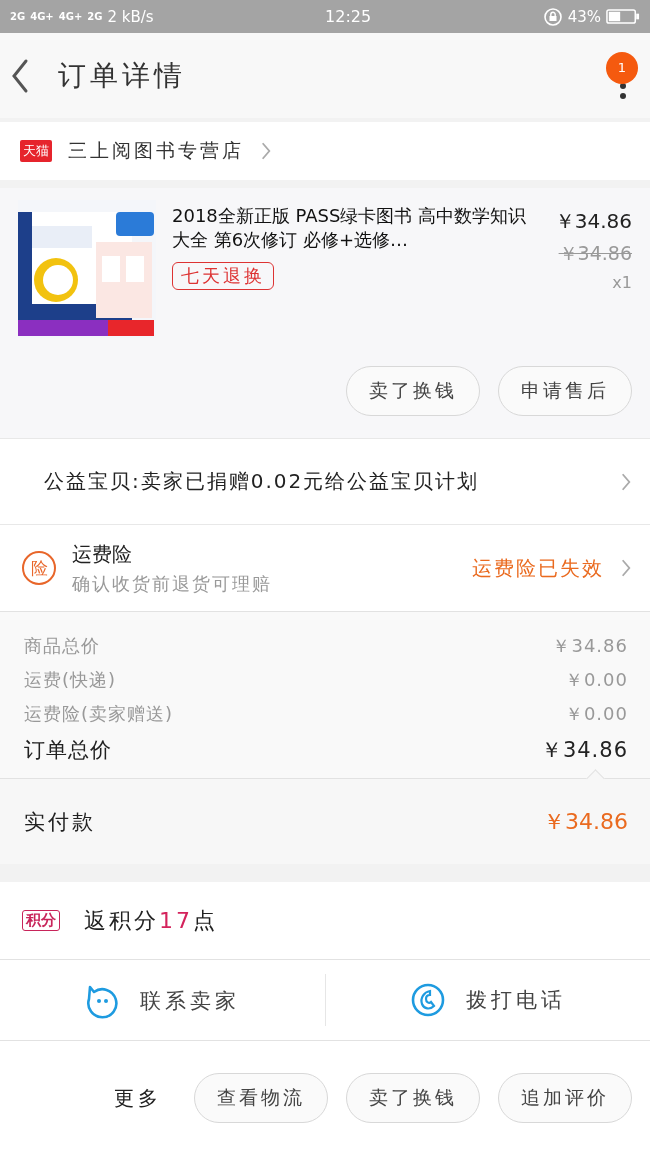  Describe the element at coordinates (122, 75) in the screenshot. I see `page-title: 订单详情` at that location.